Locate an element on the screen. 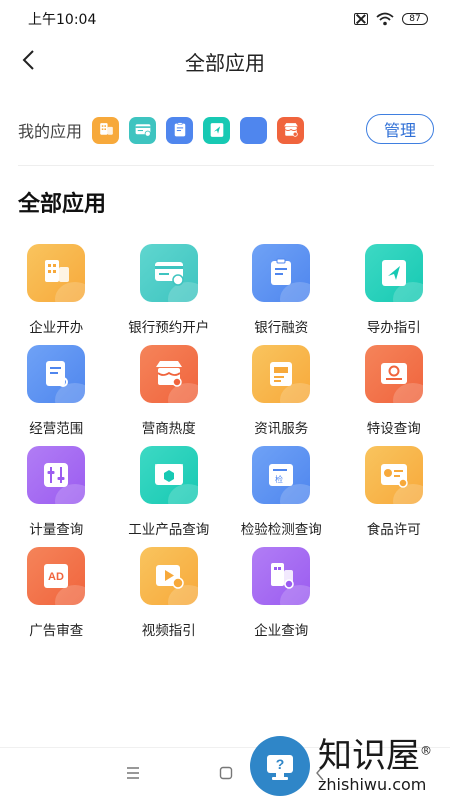 This screenshot has width=450, height=800. sim-off-icon is located at coordinates (361, 19).